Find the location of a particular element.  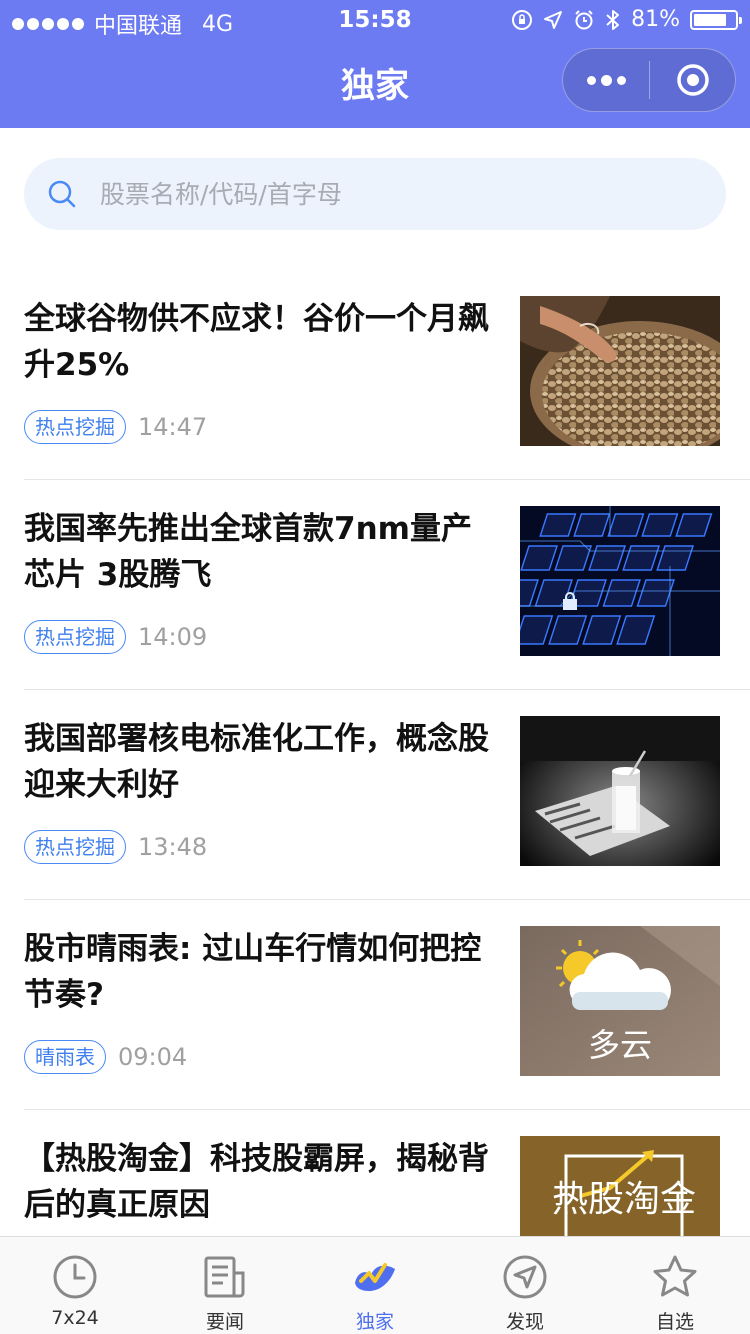

tab-news: 要闻 is located at coordinates (225, 1285).